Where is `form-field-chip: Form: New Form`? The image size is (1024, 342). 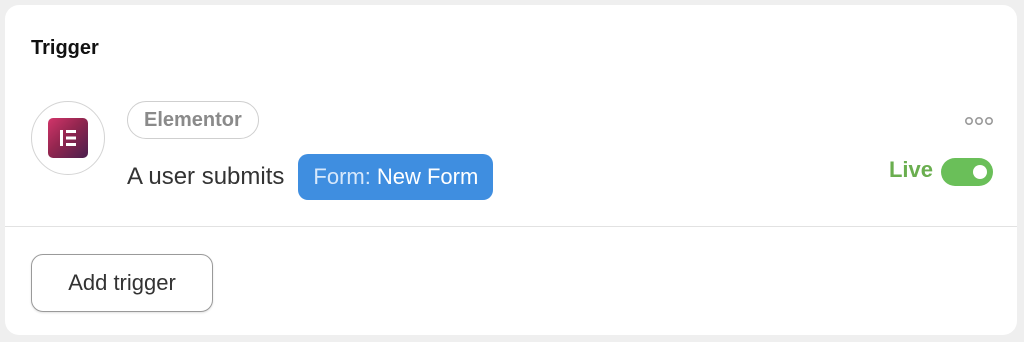 form-field-chip: Form: New Form is located at coordinates (396, 177).